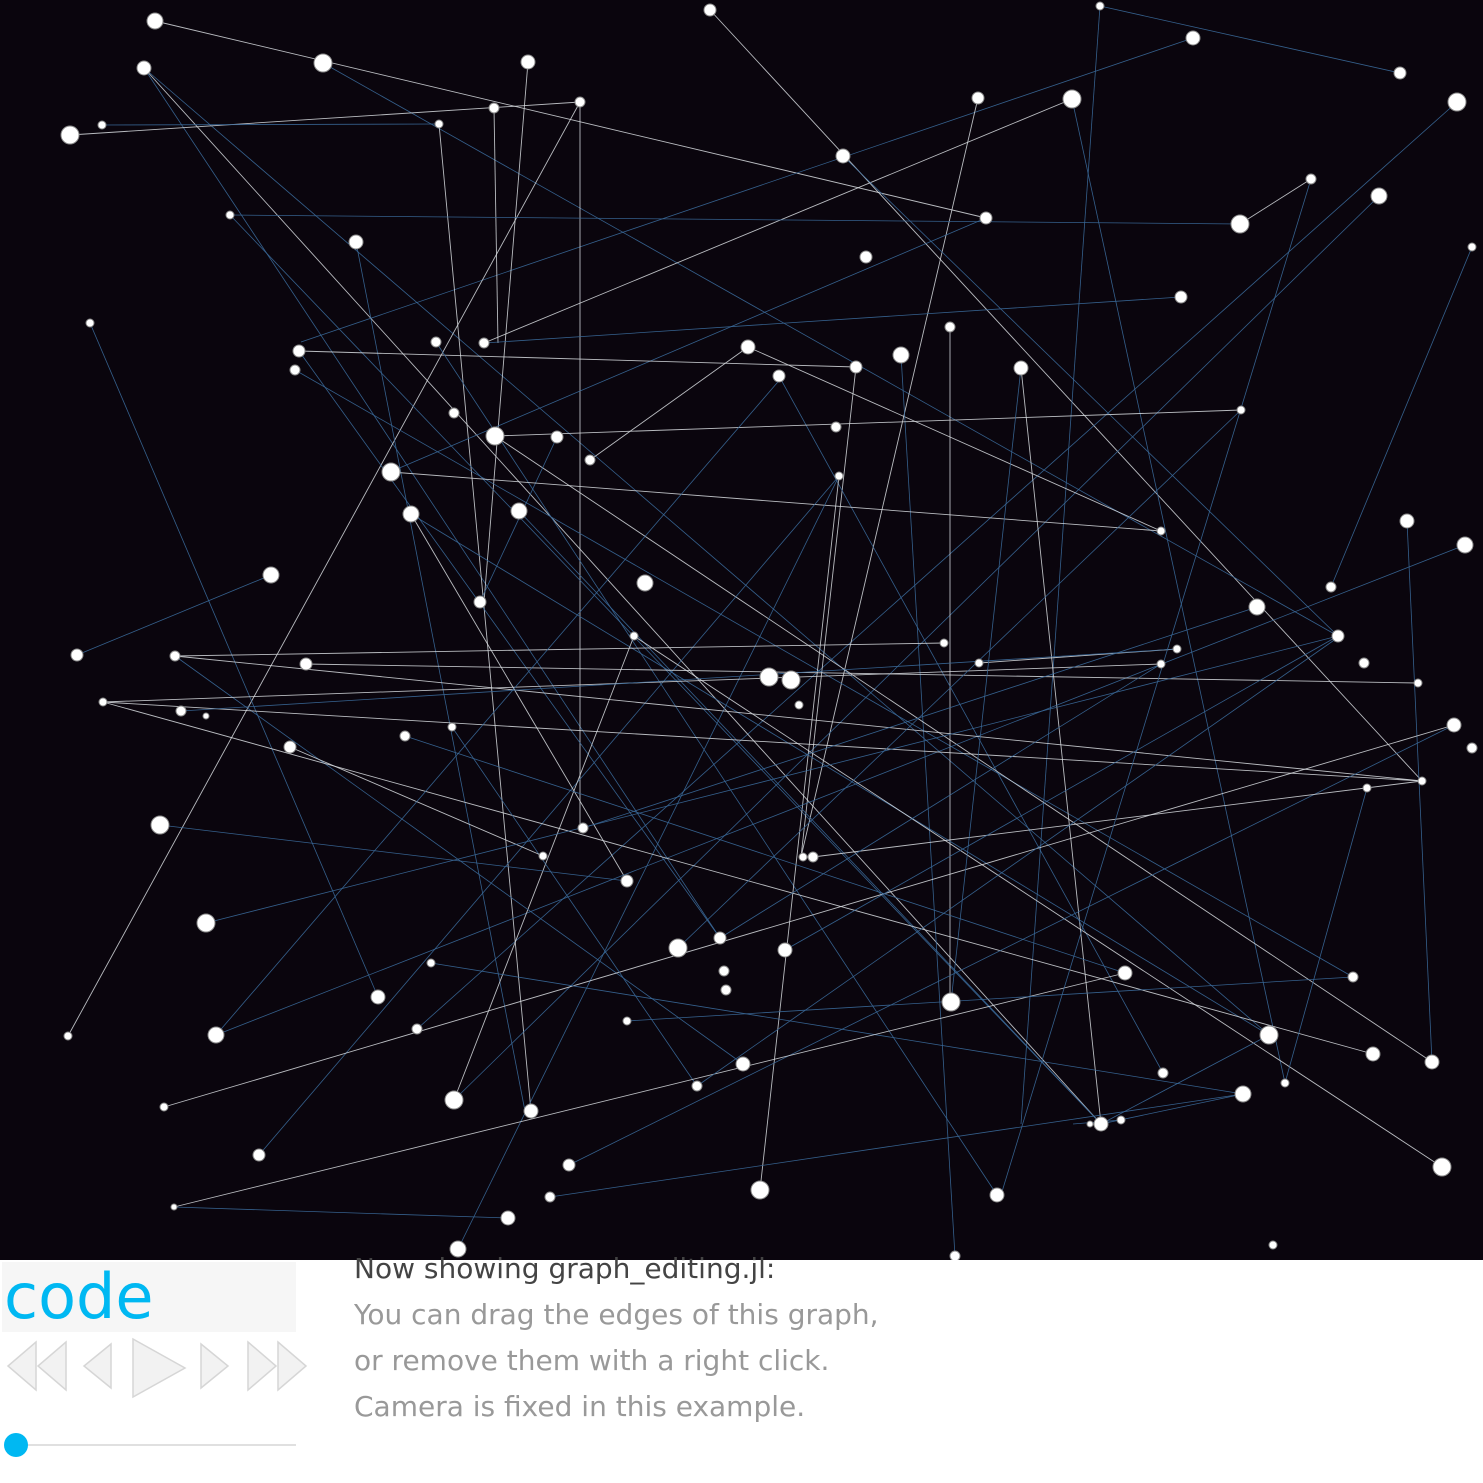 This screenshot has width=1483, height=1483. Describe the element at coordinates (159, 1368) in the screenshot. I see `play-button` at that location.